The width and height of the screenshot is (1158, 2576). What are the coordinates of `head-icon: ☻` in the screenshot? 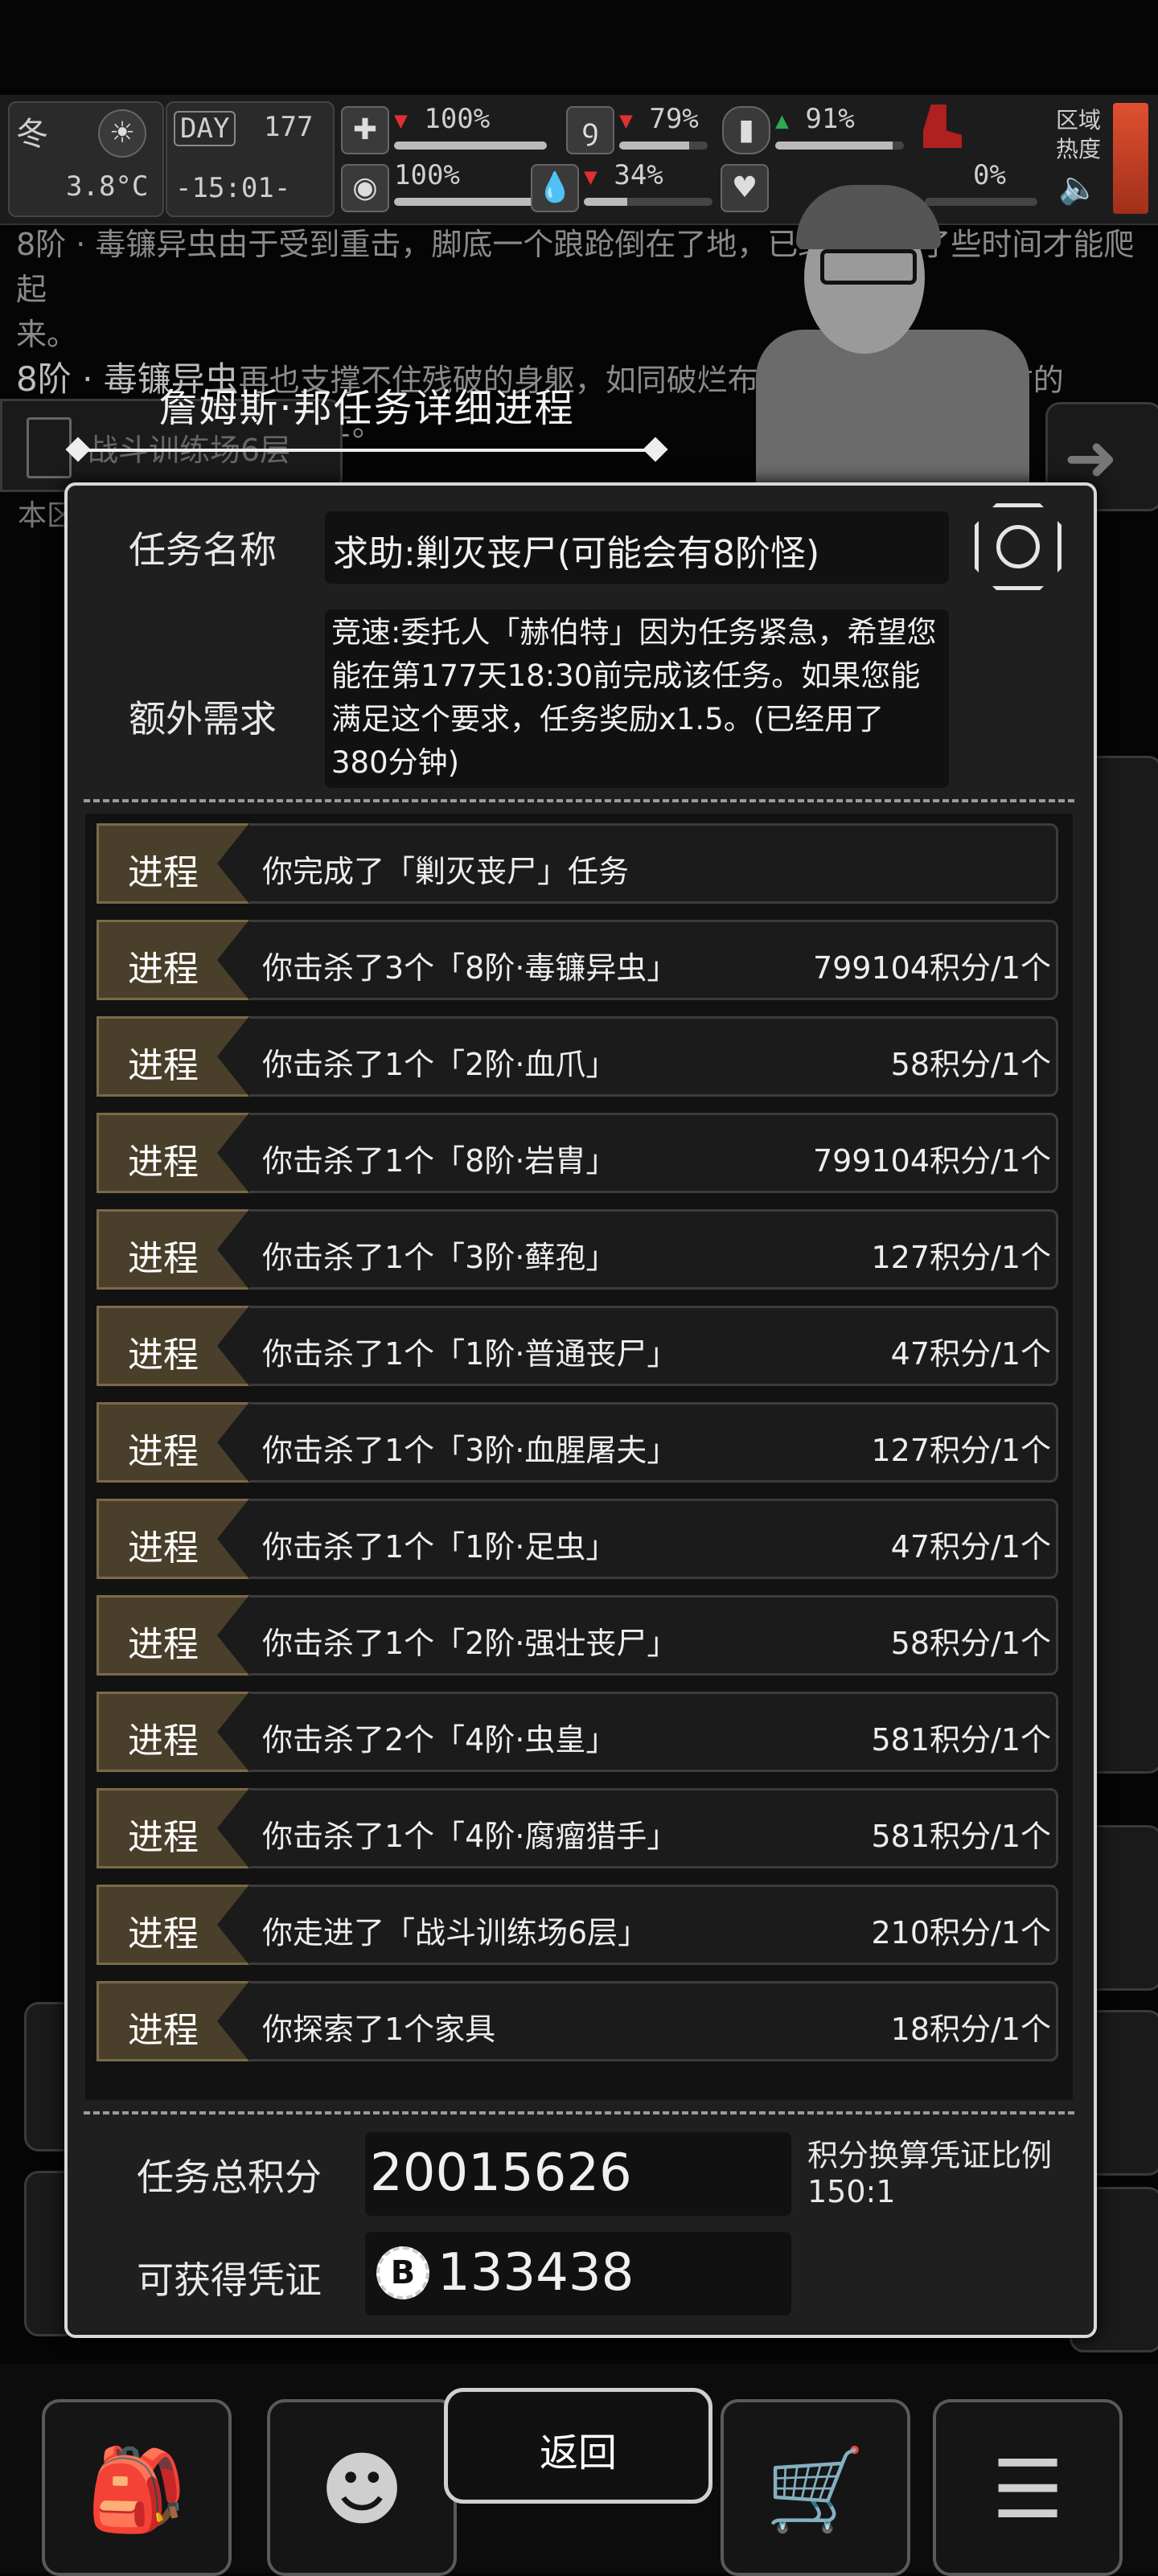 It's located at (361, 2490).